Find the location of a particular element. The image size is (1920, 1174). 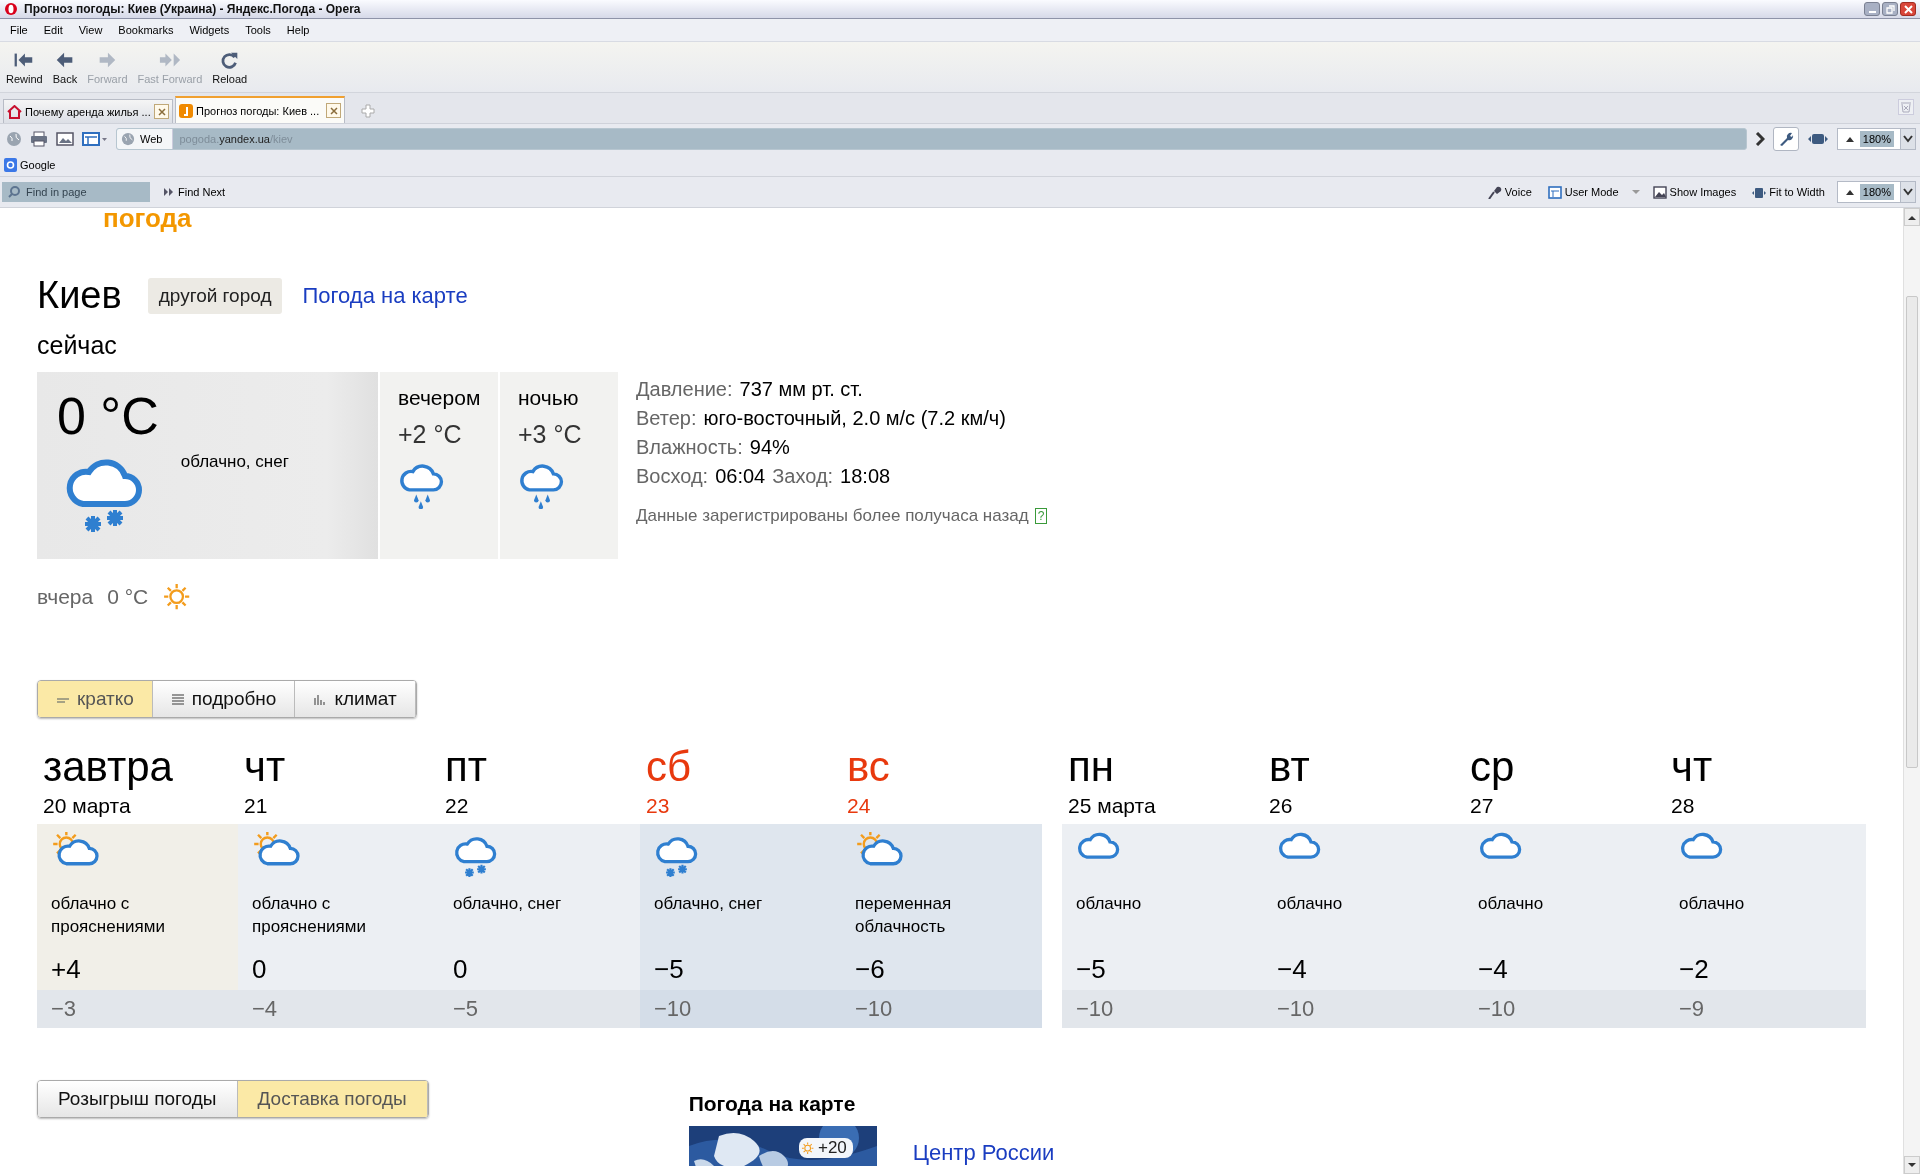

find-field: Find in page is located at coordinates (76, 192).